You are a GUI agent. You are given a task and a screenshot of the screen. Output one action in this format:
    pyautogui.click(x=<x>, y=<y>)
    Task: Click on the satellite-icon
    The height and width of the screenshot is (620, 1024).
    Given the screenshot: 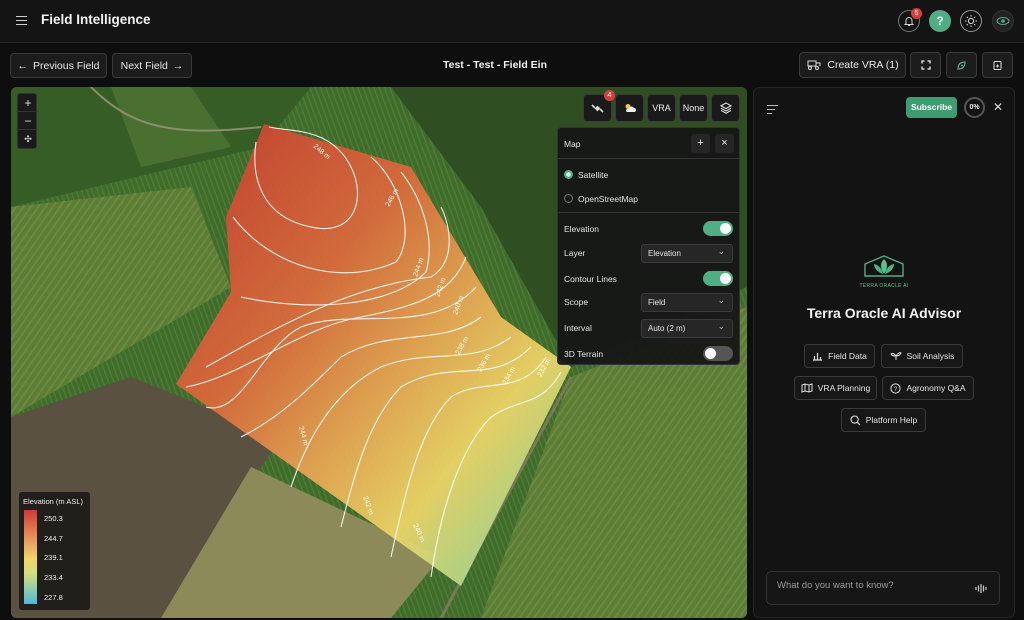 What is the action you would take?
    pyautogui.click(x=597, y=108)
    